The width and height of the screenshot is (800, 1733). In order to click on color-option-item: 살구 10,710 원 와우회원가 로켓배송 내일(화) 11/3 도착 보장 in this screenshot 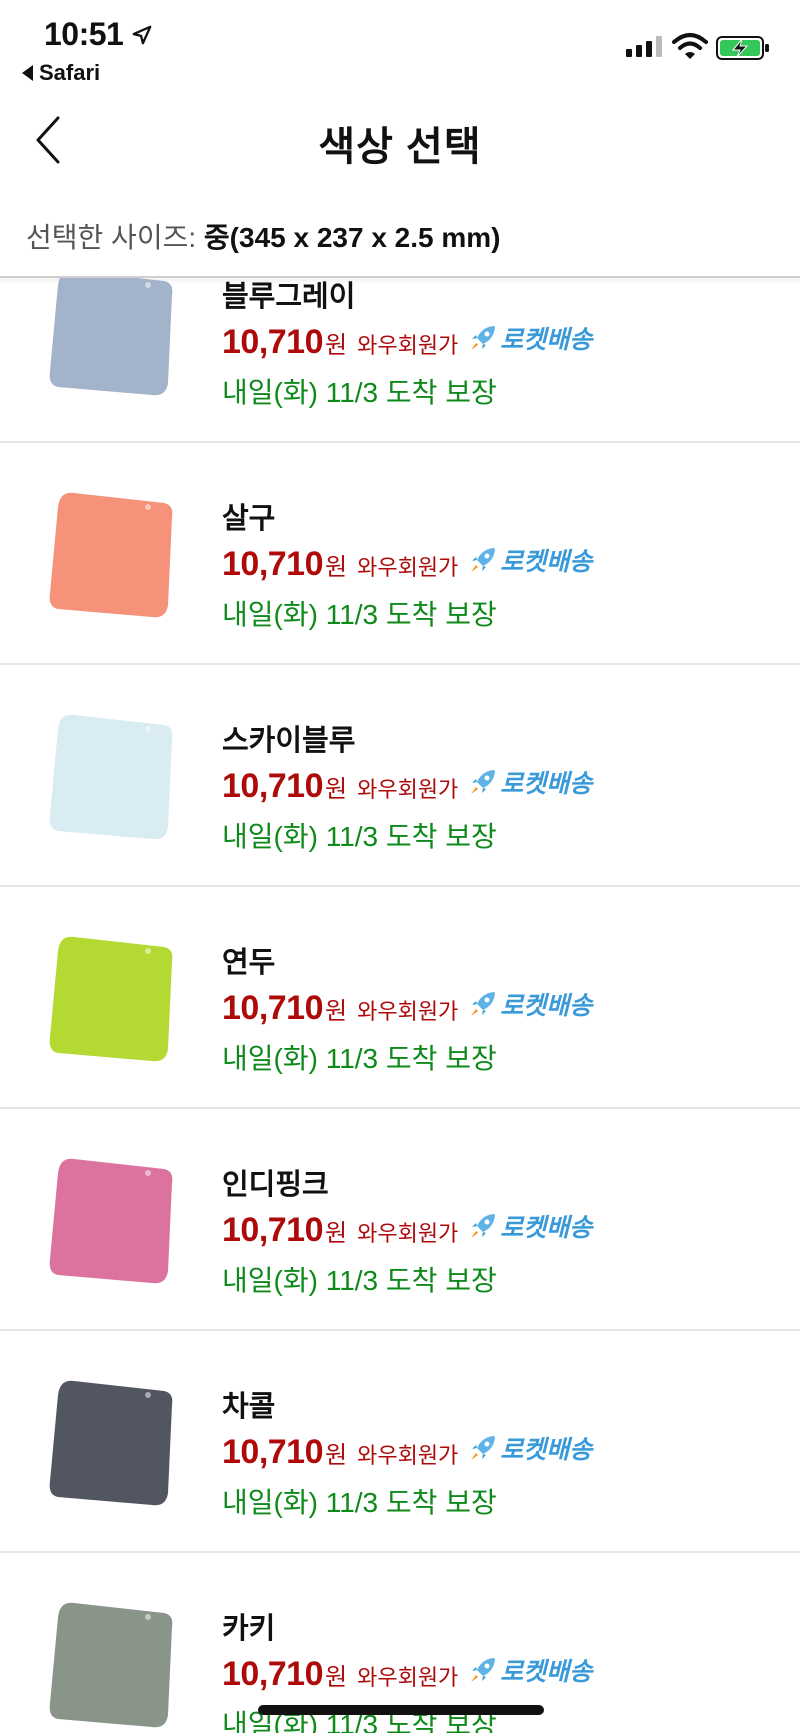, I will do `click(400, 554)`.